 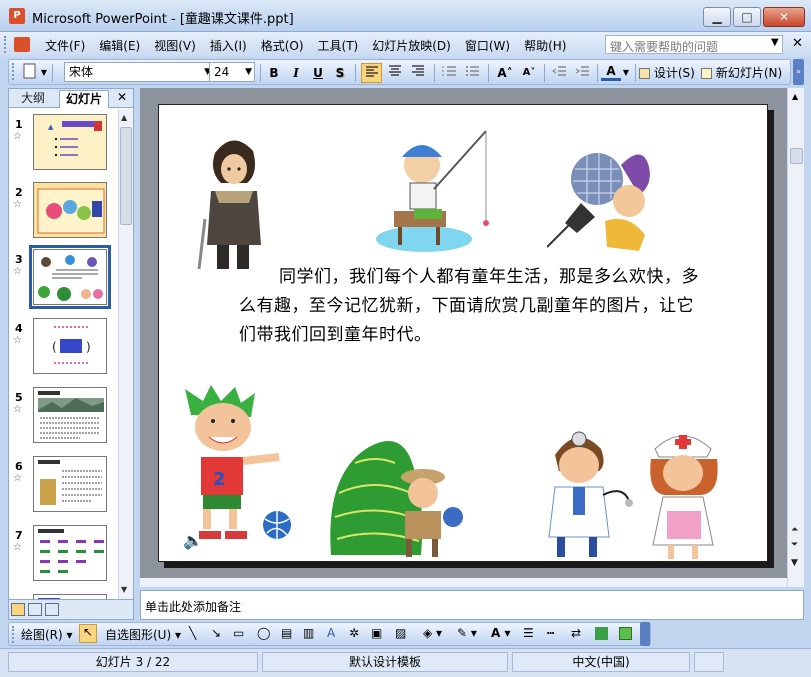 What do you see at coordinates (193, 540) in the screenshot?
I see `sound-icon: 🔈` at bounding box center [193, 540].